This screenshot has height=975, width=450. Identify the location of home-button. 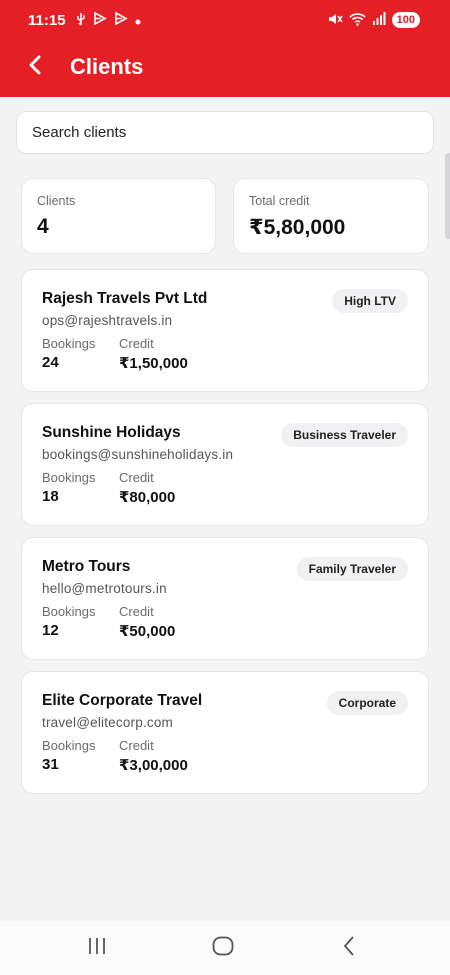
(223, 948).